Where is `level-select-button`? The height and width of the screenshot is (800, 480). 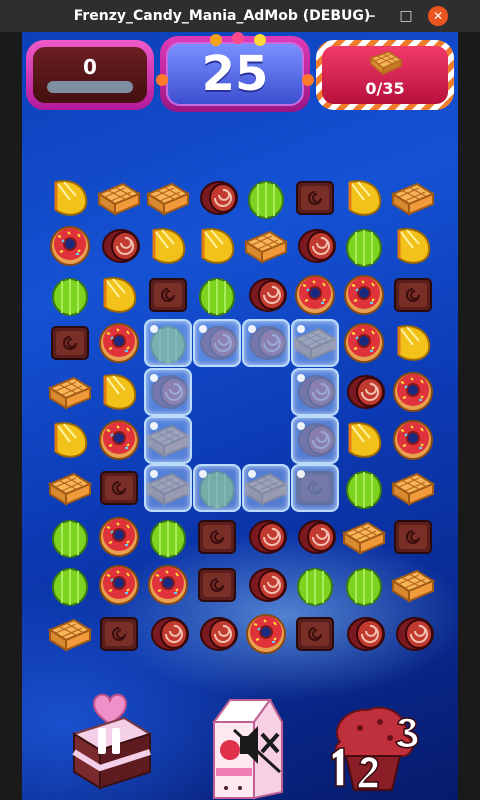 level-select-button is located at coordinates (374, 746).